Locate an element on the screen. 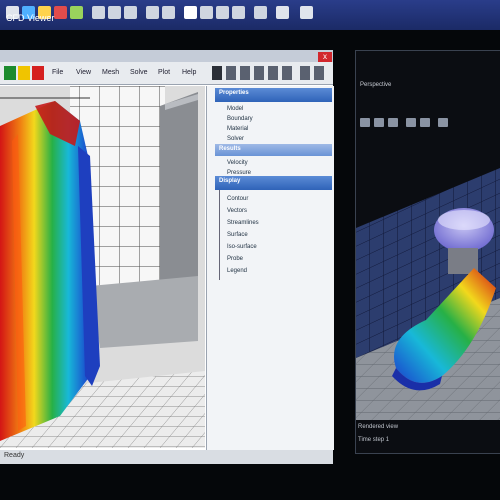 The height and width of the screenshot is (500, 500). tree-guide-line is located at coordinates (219, 235).